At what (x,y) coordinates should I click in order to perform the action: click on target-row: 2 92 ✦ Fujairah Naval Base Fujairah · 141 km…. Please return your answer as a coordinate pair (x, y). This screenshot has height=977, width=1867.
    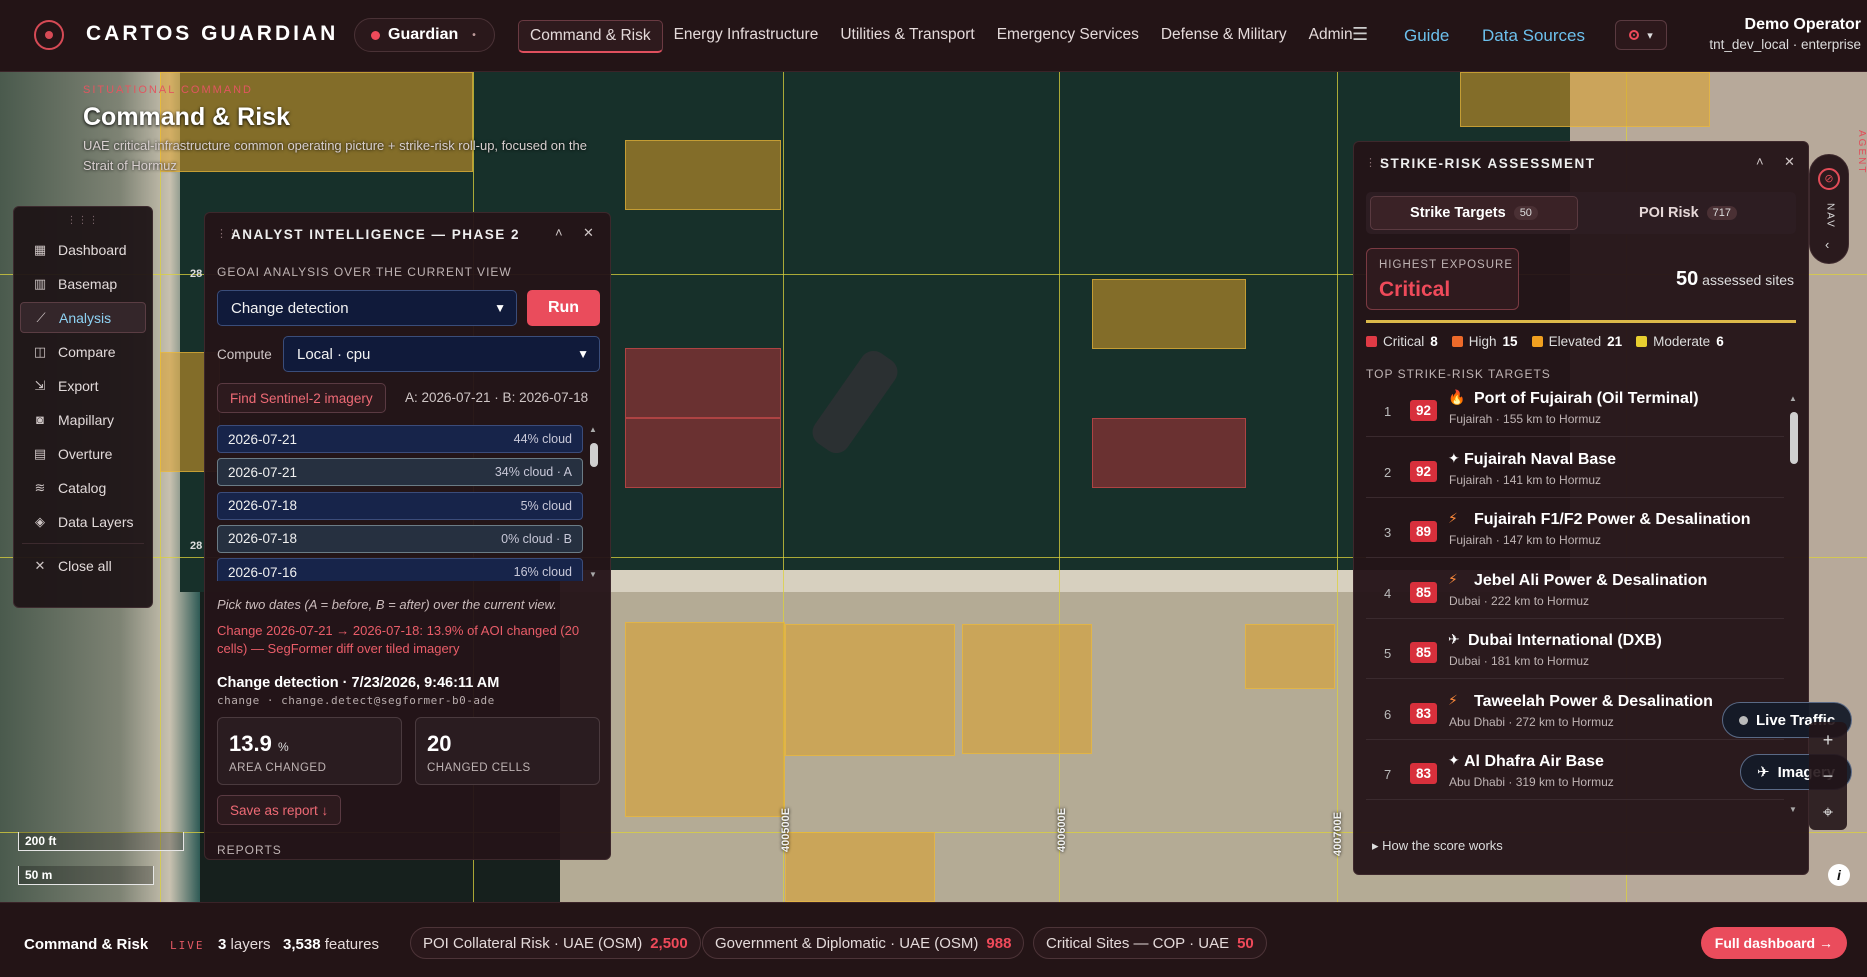
    Looking at the image, I should click on (1575, 473).